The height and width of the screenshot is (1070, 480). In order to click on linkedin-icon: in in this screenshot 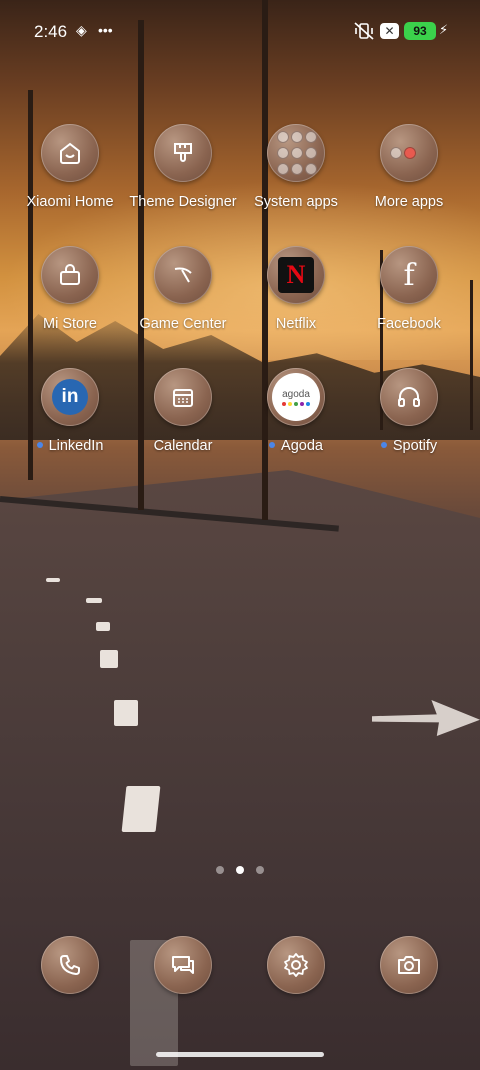, I will do `click(70, 397)`.